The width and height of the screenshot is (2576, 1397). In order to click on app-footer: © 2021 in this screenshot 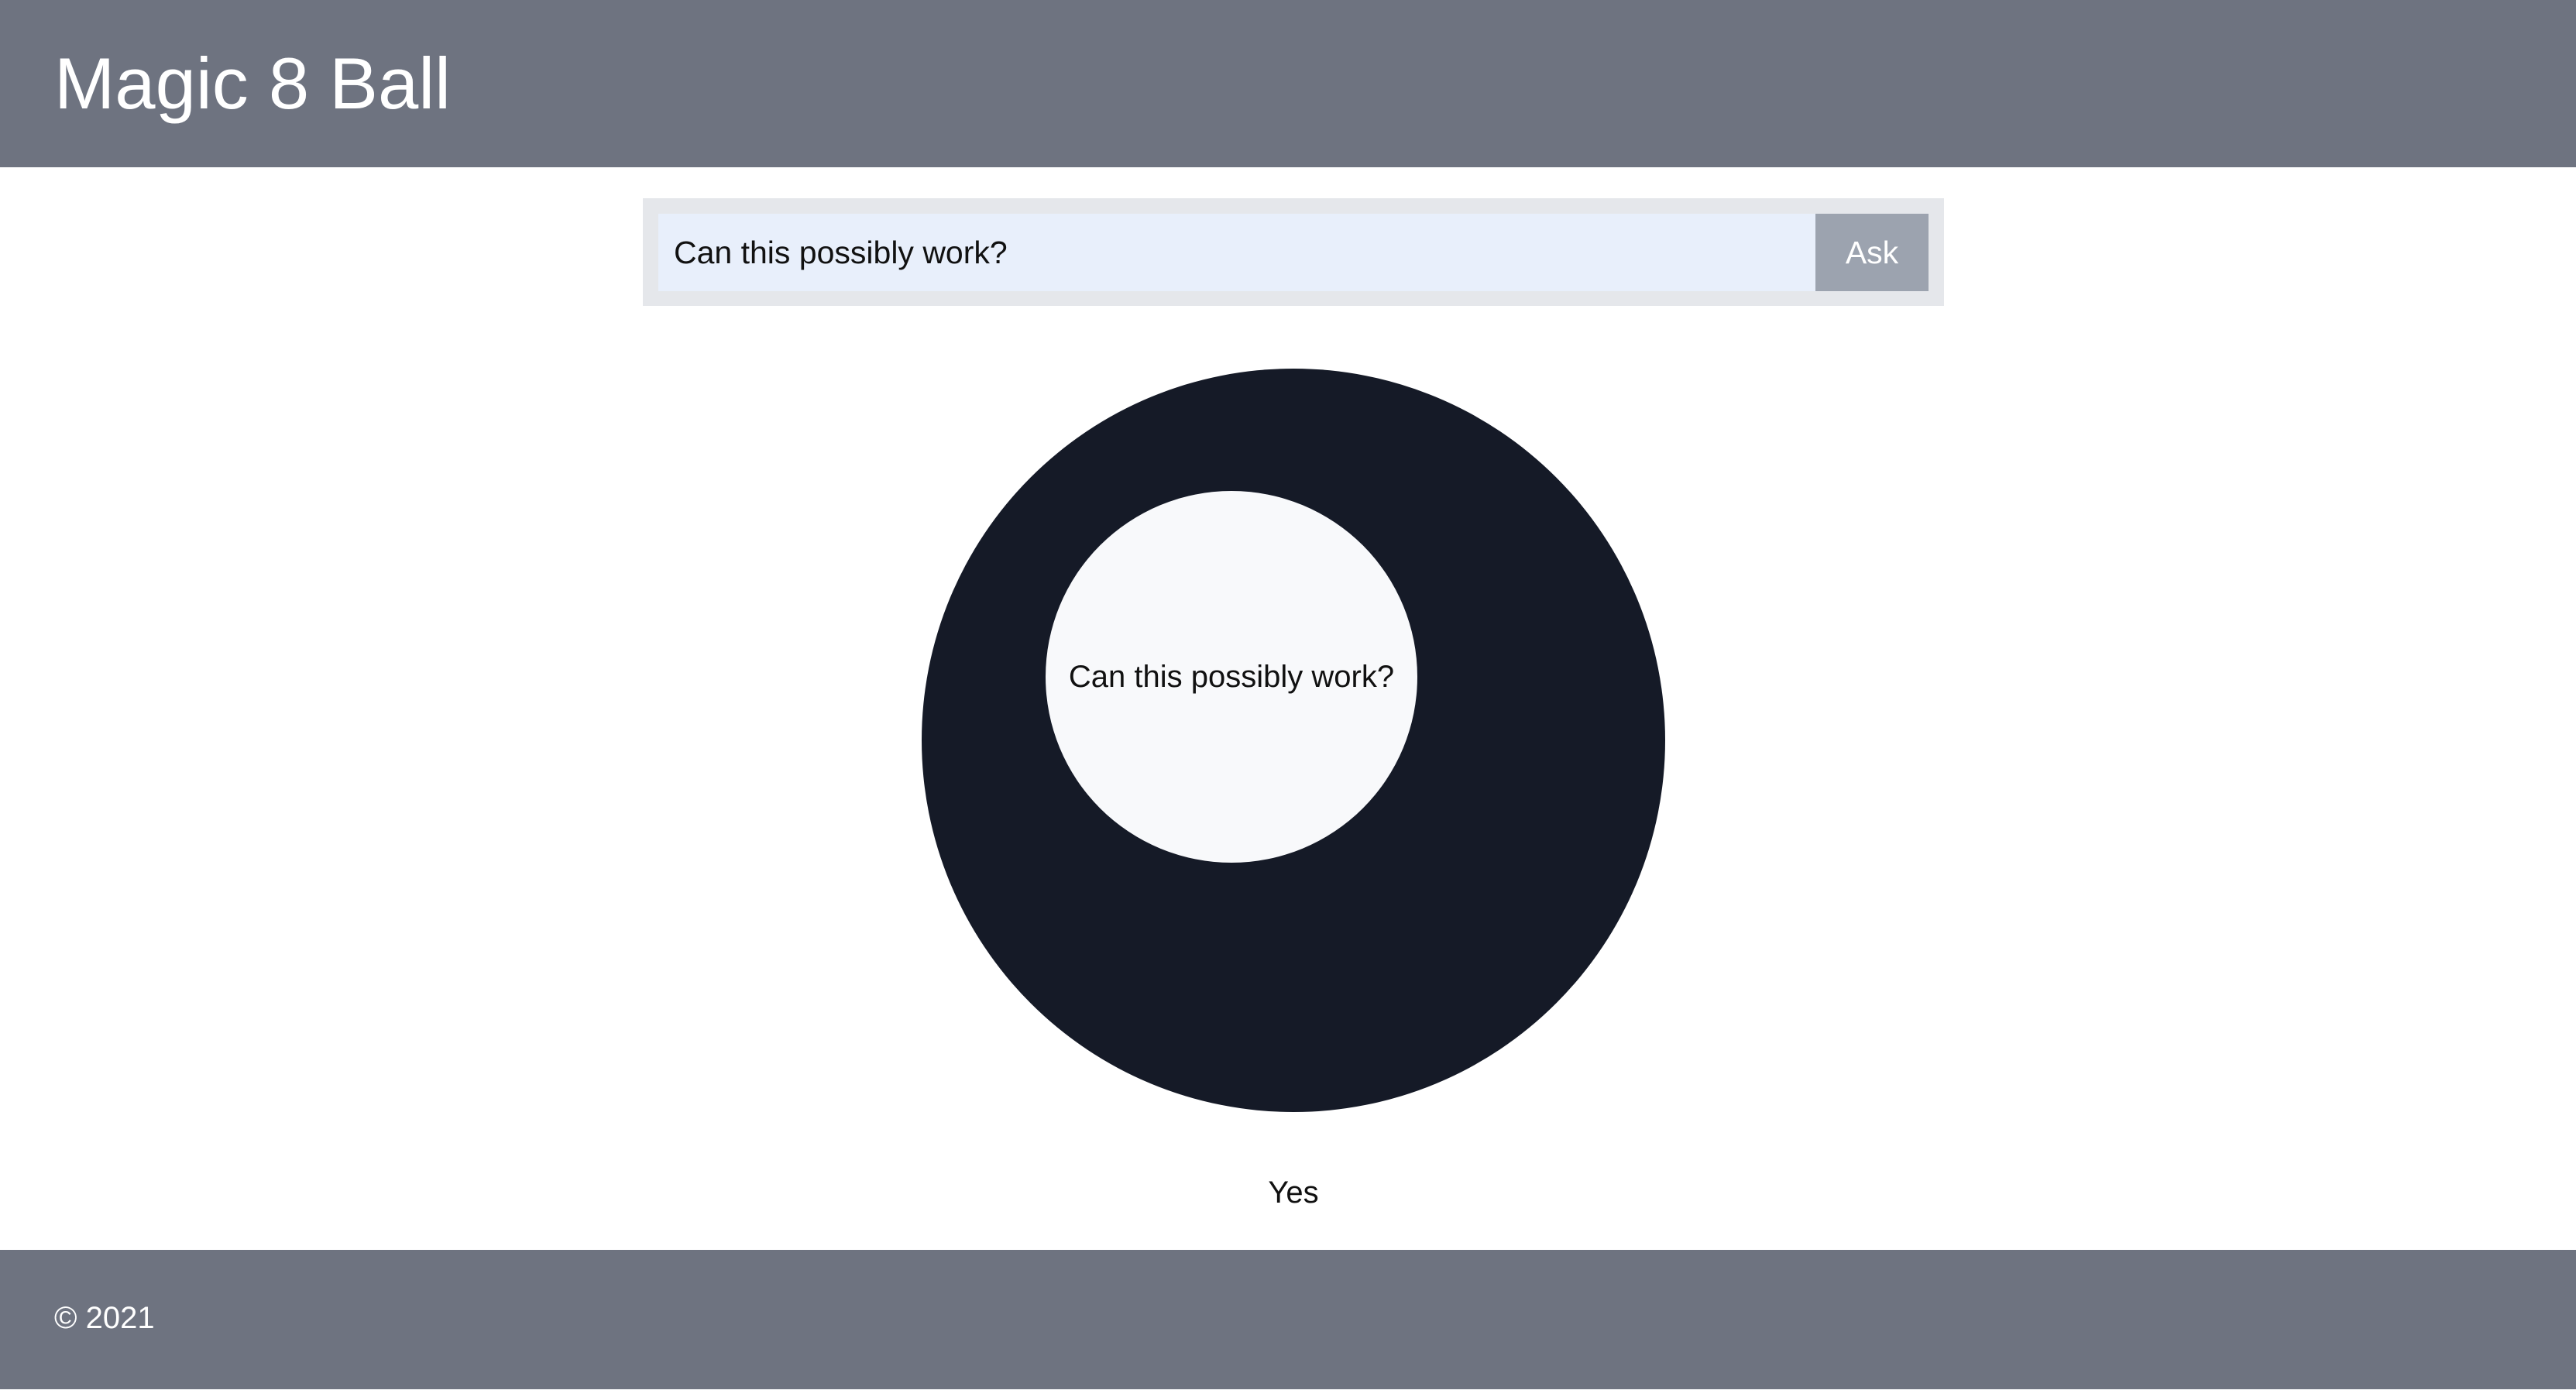, I will do `click(1288, 1319)`.